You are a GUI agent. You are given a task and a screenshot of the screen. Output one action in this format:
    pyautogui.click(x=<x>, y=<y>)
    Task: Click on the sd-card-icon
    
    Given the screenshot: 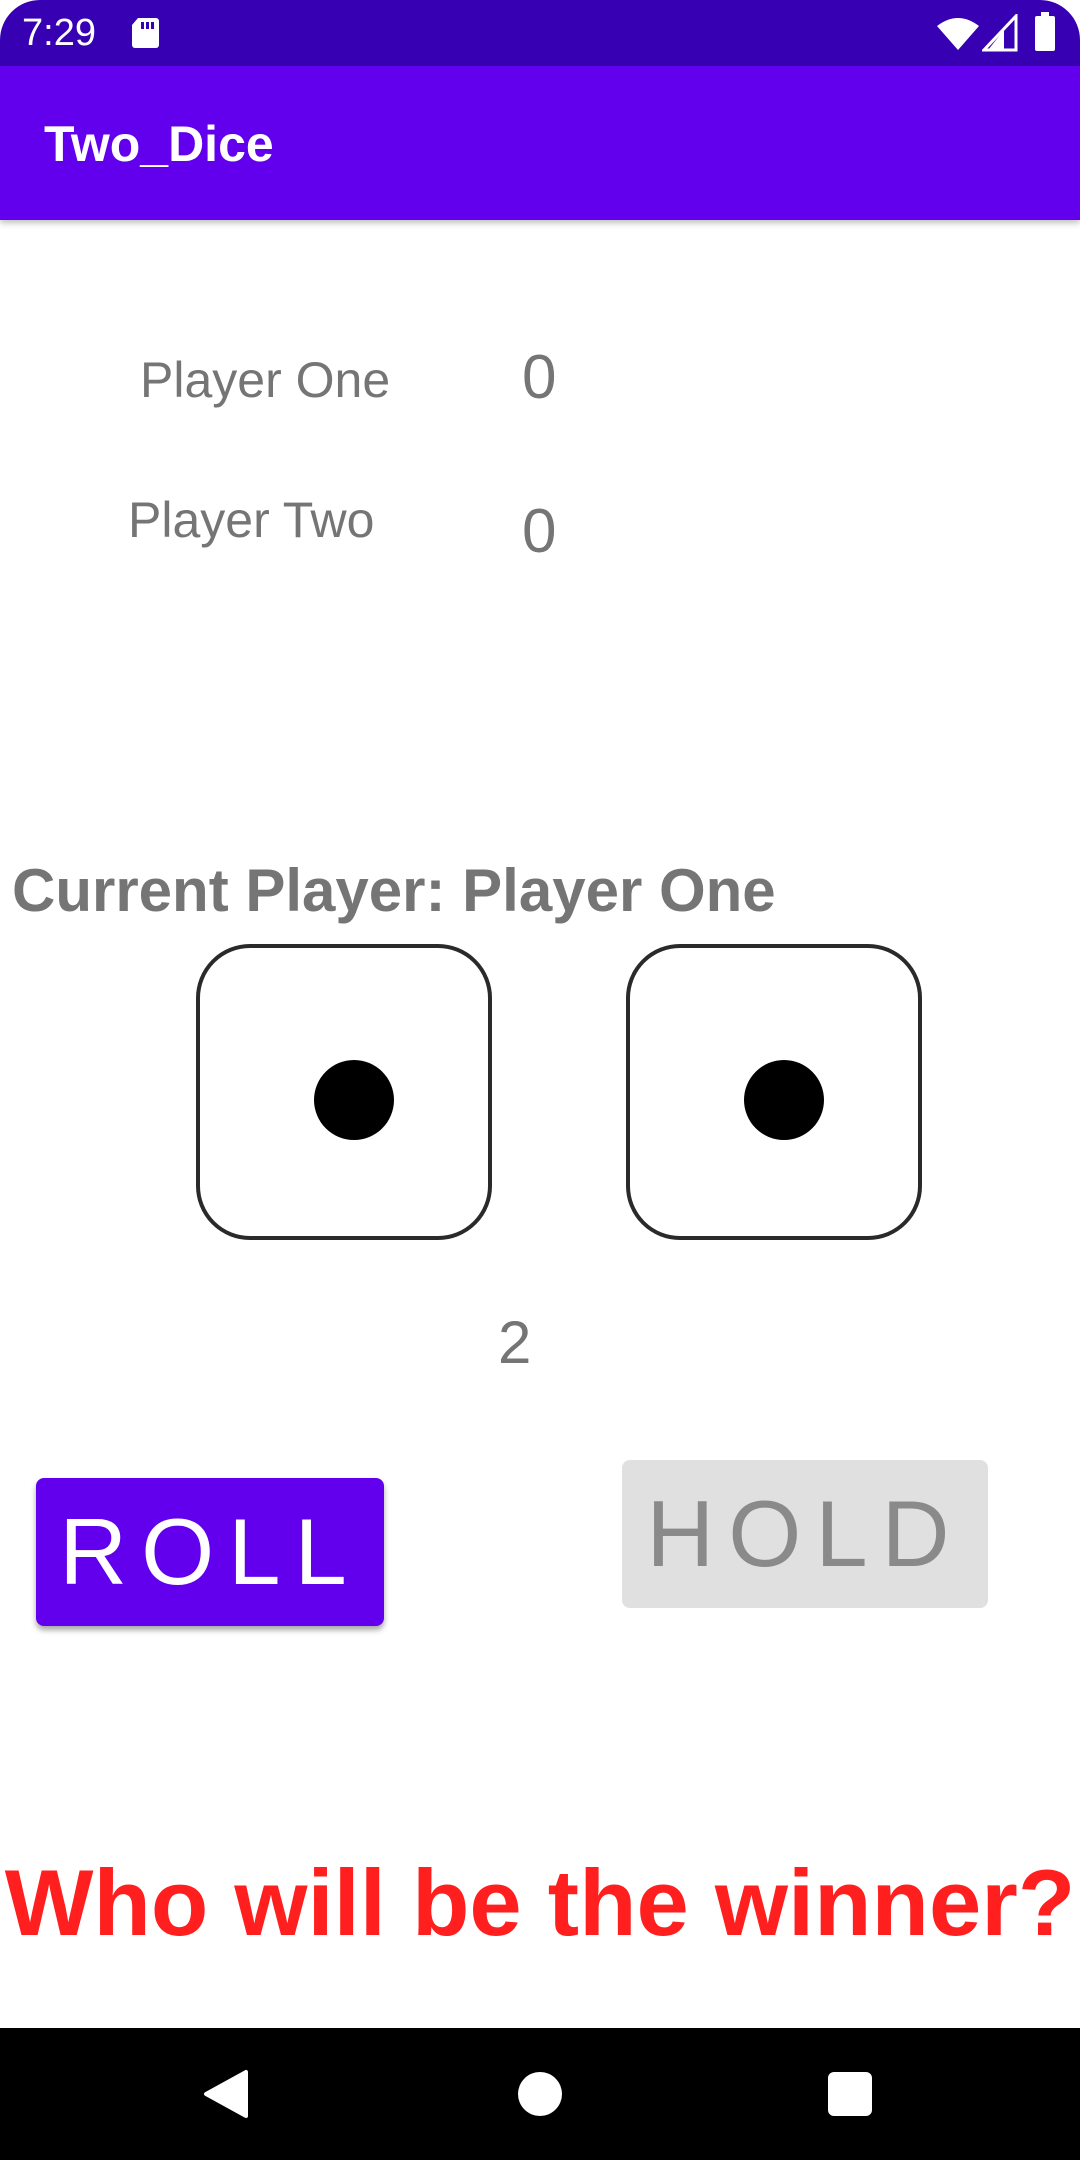 What is the action you would take?
    pyautogui.click(x=145, y=33)
    